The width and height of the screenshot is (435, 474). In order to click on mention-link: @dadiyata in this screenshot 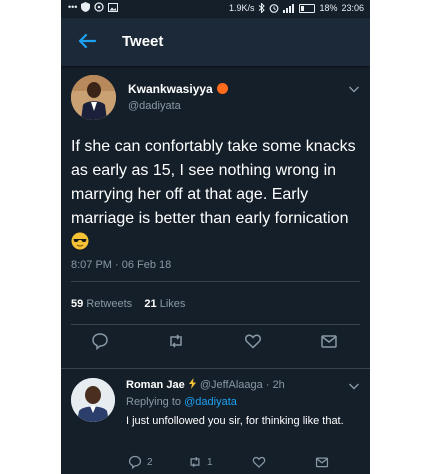, I will do `click(210, 402)`.